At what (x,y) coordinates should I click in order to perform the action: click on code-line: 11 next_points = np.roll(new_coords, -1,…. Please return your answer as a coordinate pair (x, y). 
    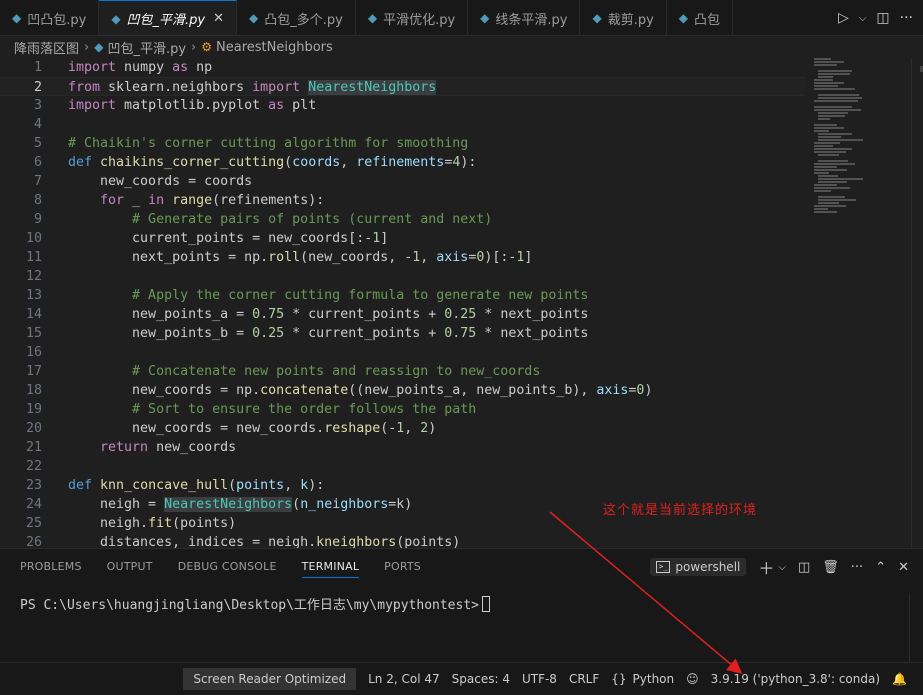
    Looking at the image, I should click on (402, 257).